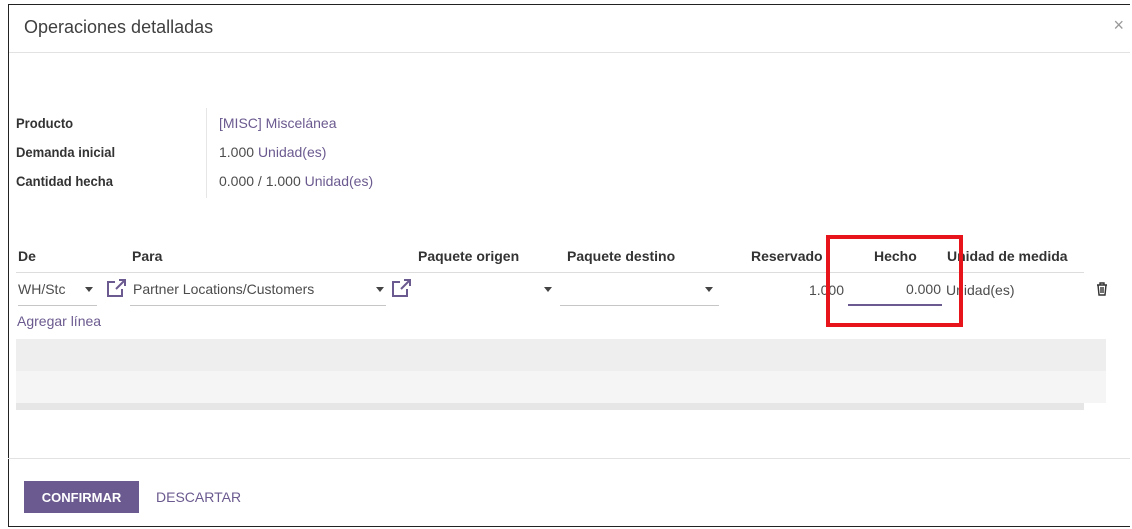 This screenshot has width=1132, height=529. I want to click on initial-demand-row: Demanda inicial 1.000 Unidad(es), so click(194, 151).